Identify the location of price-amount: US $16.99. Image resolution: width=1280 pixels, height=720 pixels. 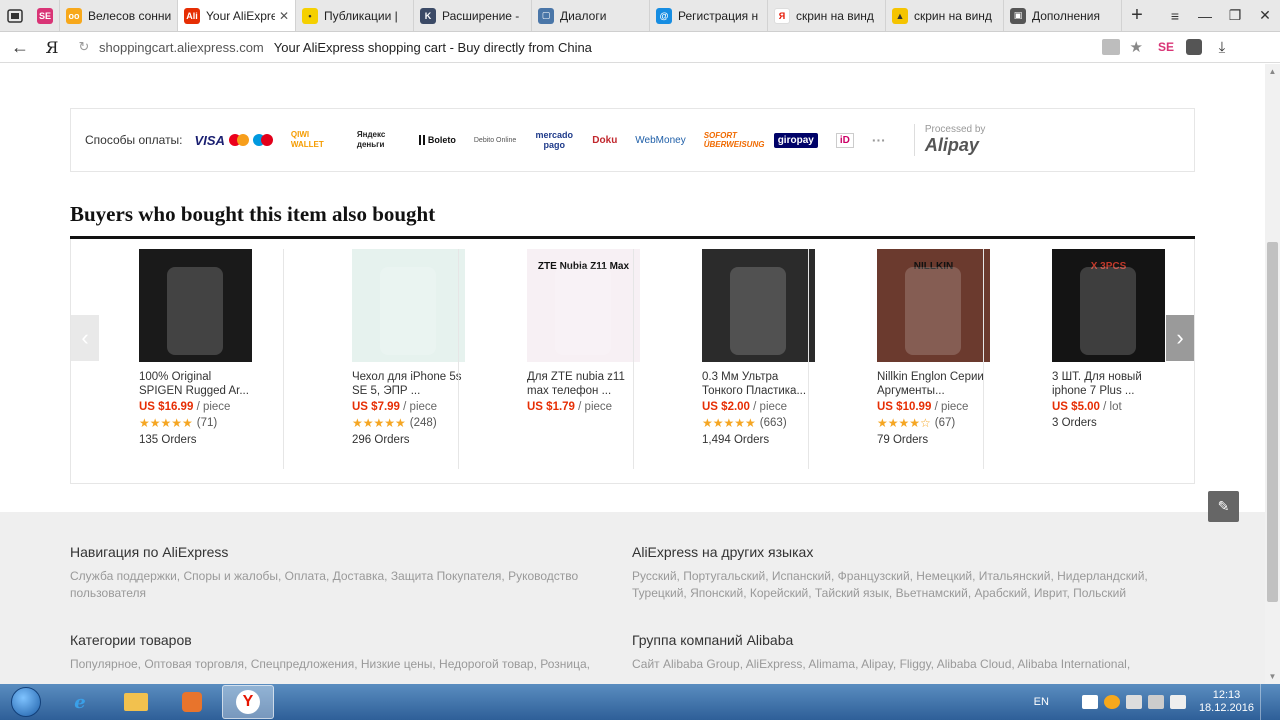
(166, 407).